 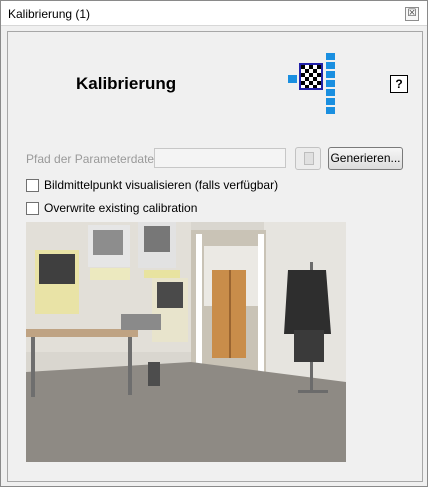 What do you see at coordinates (399, 84) in the screenshot?
I see `help-button: ?` at bounding box center [399, 84].